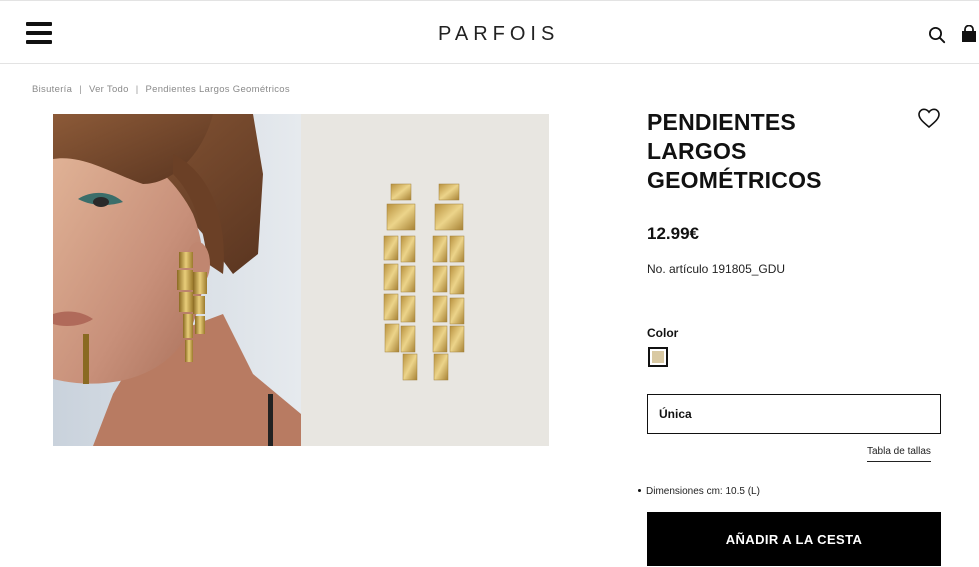 The height and width of the screenshot is (567, 979). What do you see at coordinates (639, 490) in the screenshot?
I see `bullet-icon` at bounding box center [639, 490].